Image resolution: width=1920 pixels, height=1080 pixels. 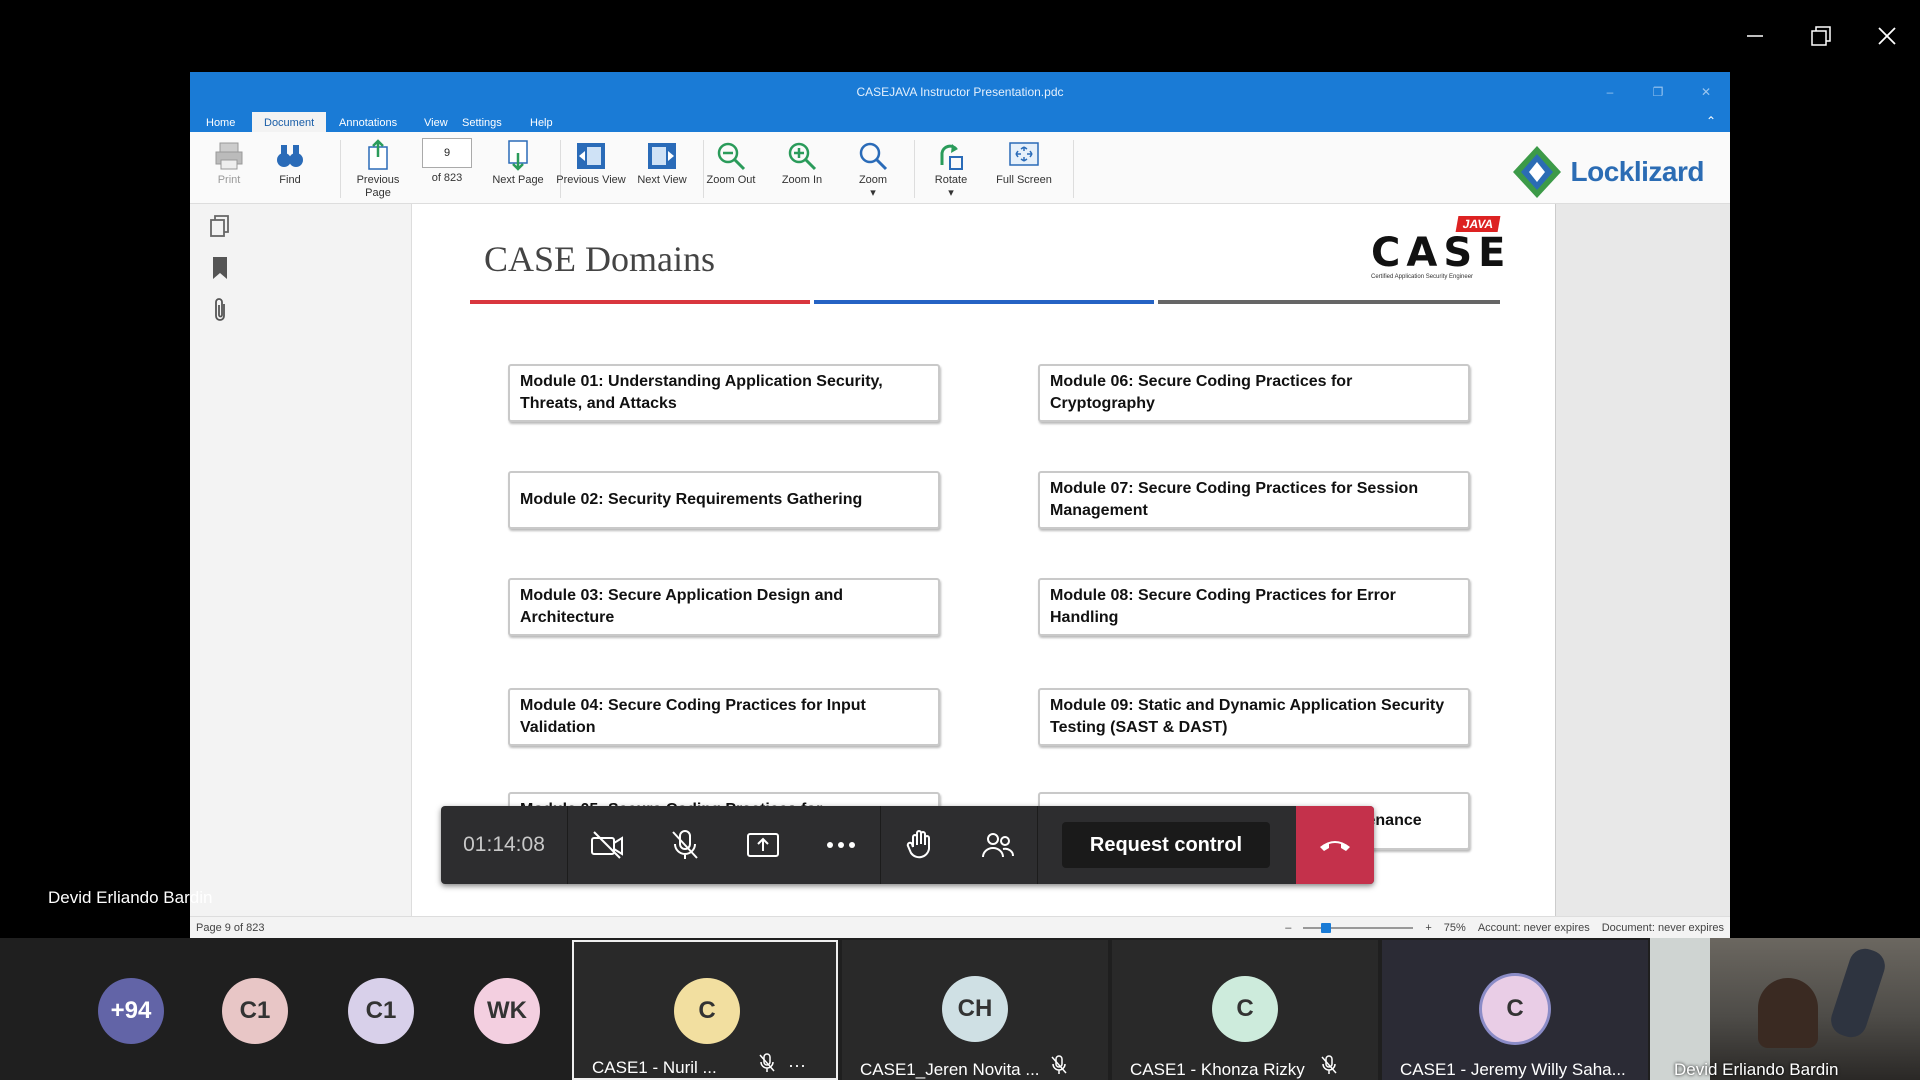 I want to click on restore-icon, so click(x=1821, y=36).